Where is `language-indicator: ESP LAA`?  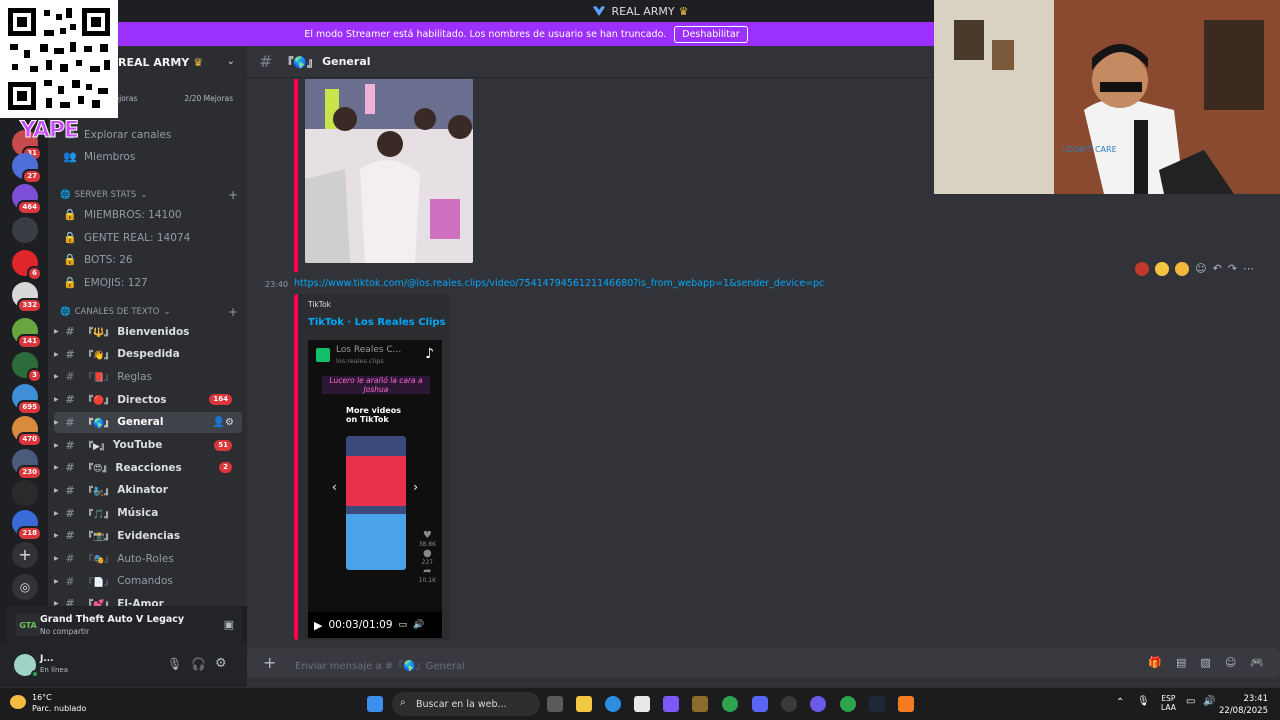 language-indicator: ESP LAA is located at coordinates (1168, 703).